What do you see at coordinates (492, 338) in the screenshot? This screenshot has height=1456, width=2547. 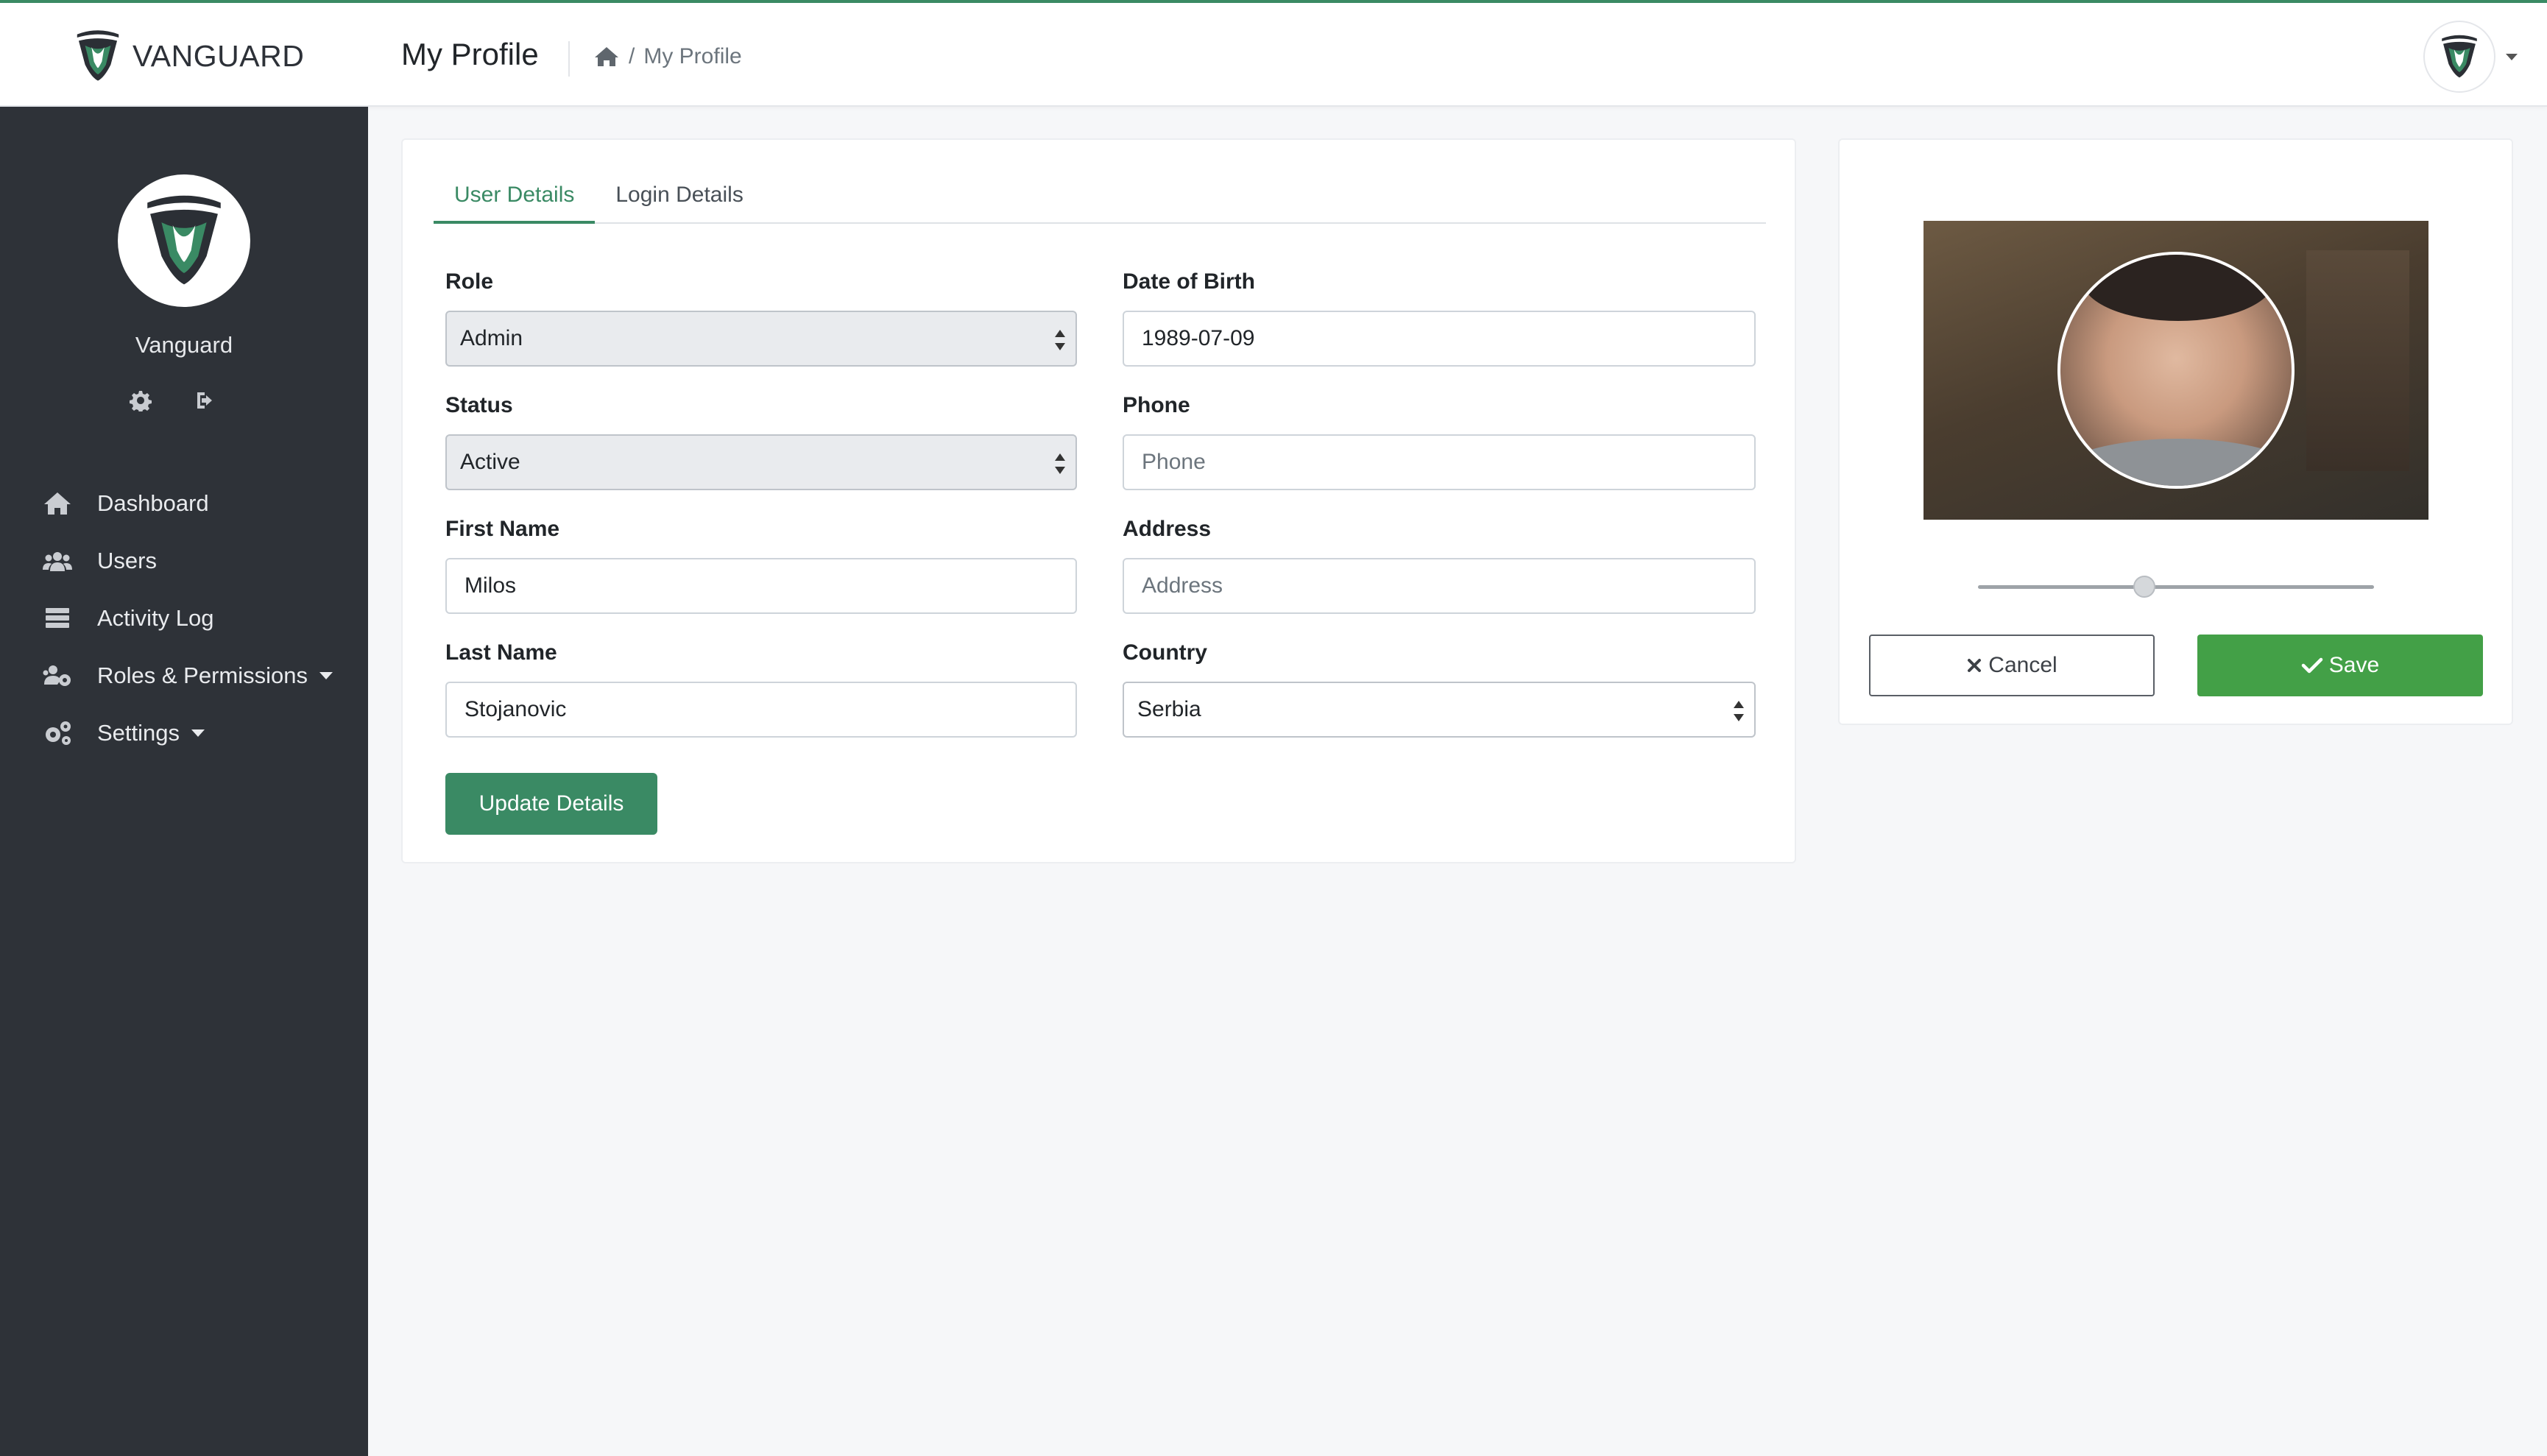 I see `role-value: Admin` at bounding box center [492, 338].